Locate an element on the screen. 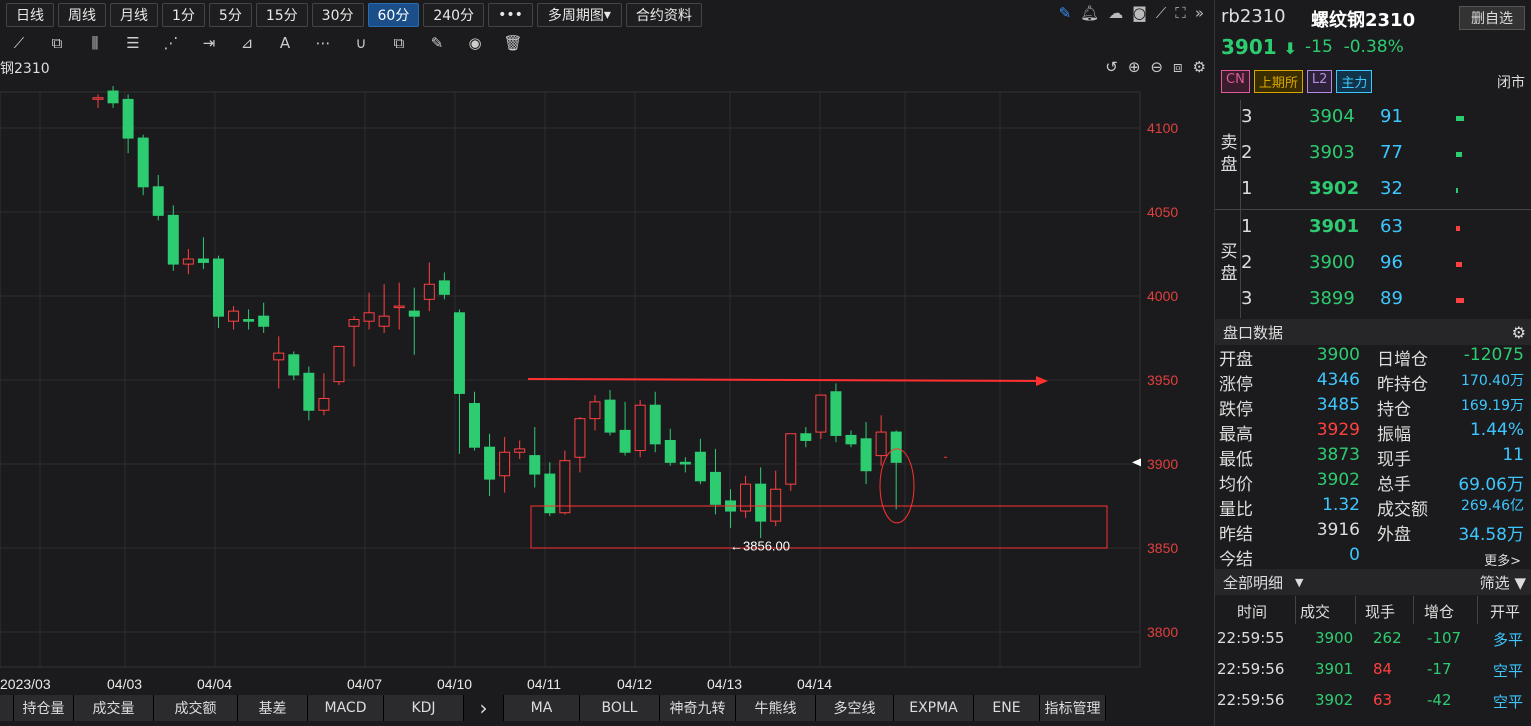 This screenshot has width=1531, height=726. gann-tool-icon: ⊿ is located at coordinates (247, 43).